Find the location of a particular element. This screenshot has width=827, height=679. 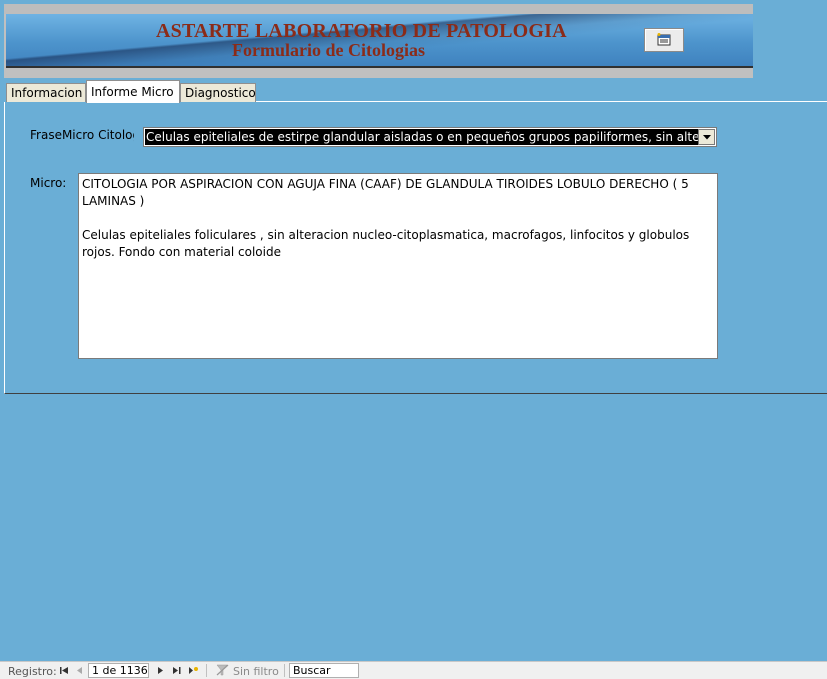

first-record-button is located at coordinates (65, 670).